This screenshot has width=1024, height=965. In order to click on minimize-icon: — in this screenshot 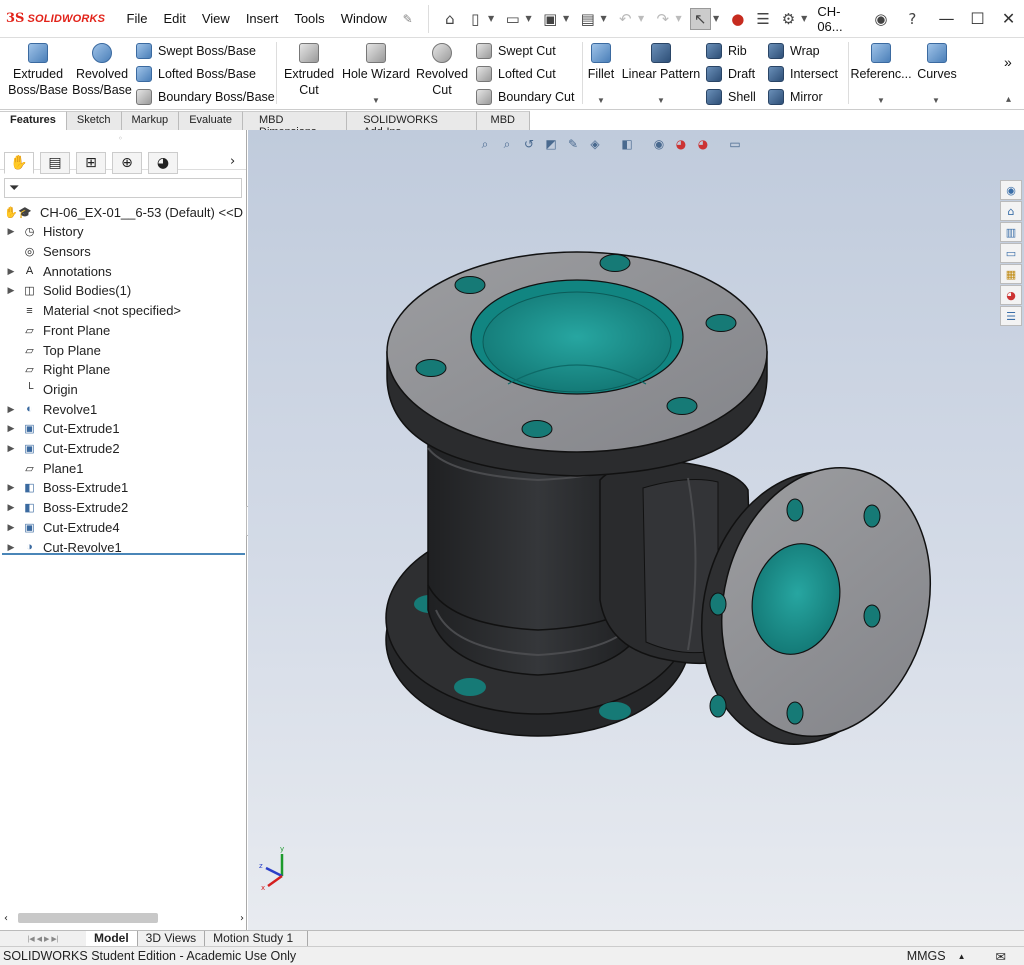, I will do `click(946, 18)`.